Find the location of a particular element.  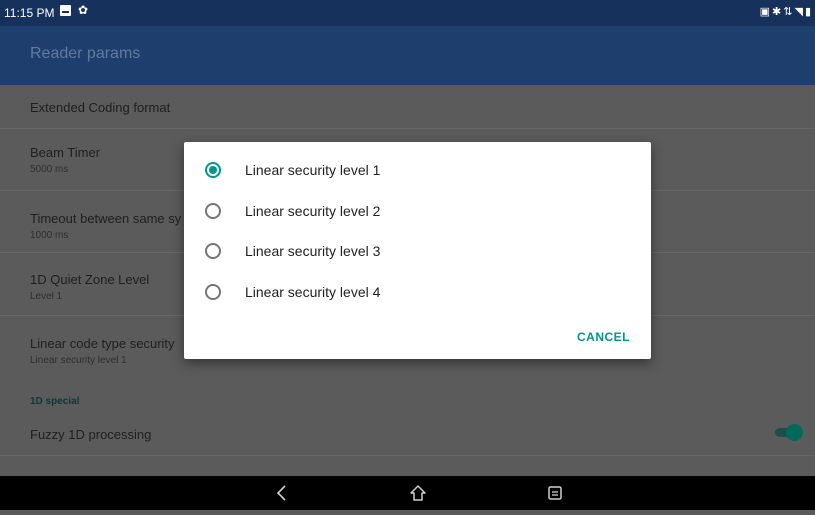

option-security-level-3: Linear security level 3 is located at coordinates (417, 251).